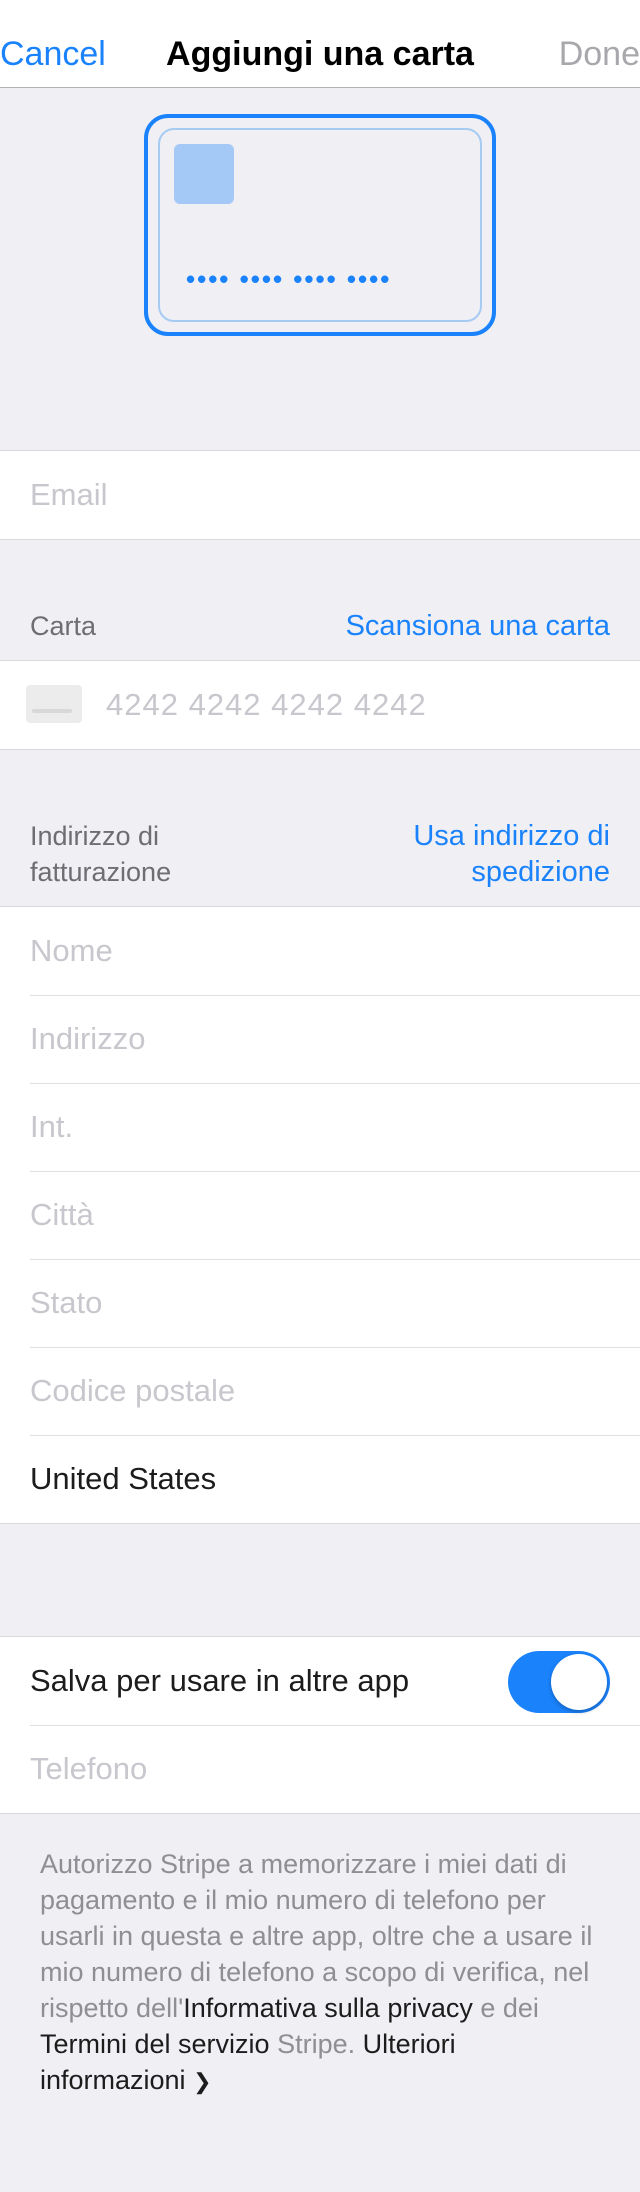  Describe the element at coordinates (132, 1391) in the screenshot. I see `postal-code-field: Codice postale` at that location.